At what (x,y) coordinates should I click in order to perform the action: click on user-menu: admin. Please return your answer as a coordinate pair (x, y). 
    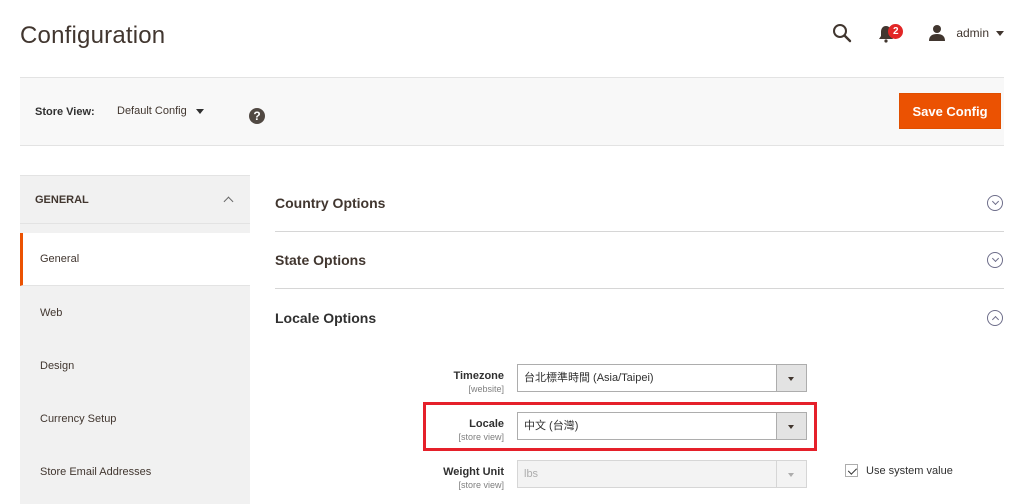
    Looking at the image, I should click on (966, 33).